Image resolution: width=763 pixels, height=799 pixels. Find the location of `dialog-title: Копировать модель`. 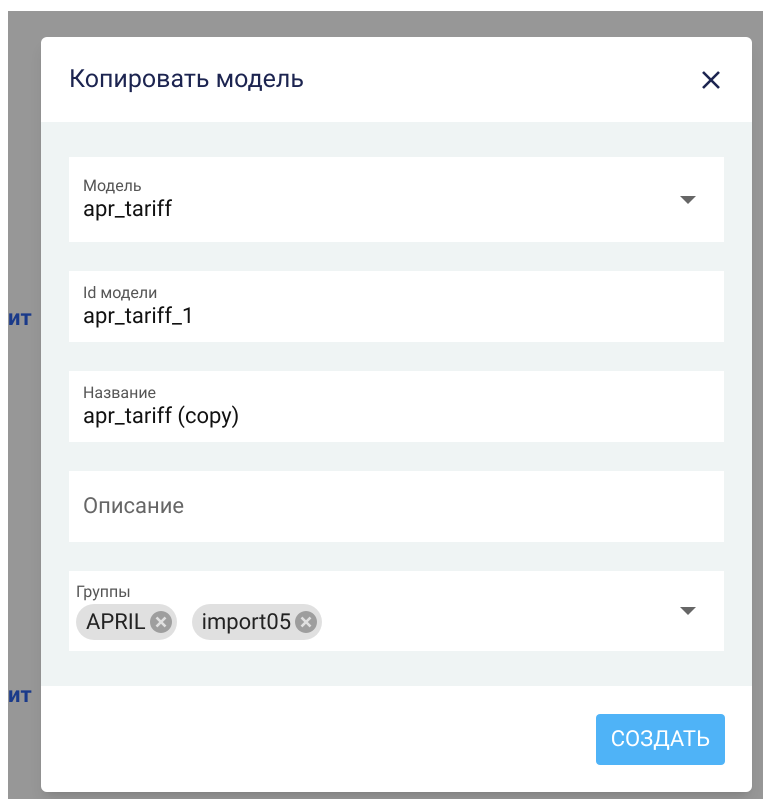

dialog-title: Копировать модель is located at coordinates (186, 80).